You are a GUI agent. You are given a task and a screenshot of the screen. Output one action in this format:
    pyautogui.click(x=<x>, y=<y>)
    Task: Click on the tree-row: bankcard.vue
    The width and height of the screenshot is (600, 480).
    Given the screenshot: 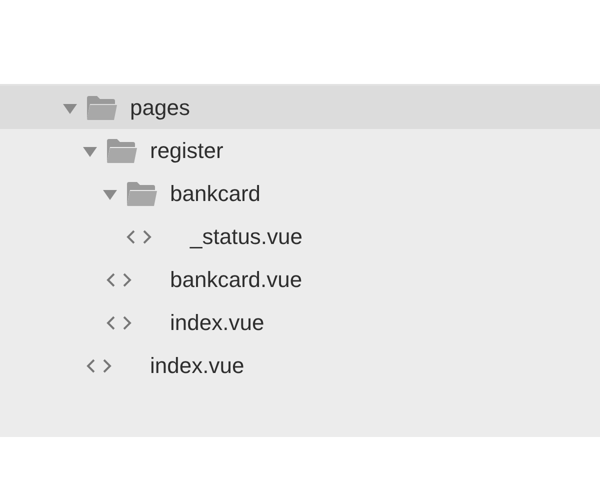 What is the action you would take?
    pyautogui.click(x=300, y=279)
    